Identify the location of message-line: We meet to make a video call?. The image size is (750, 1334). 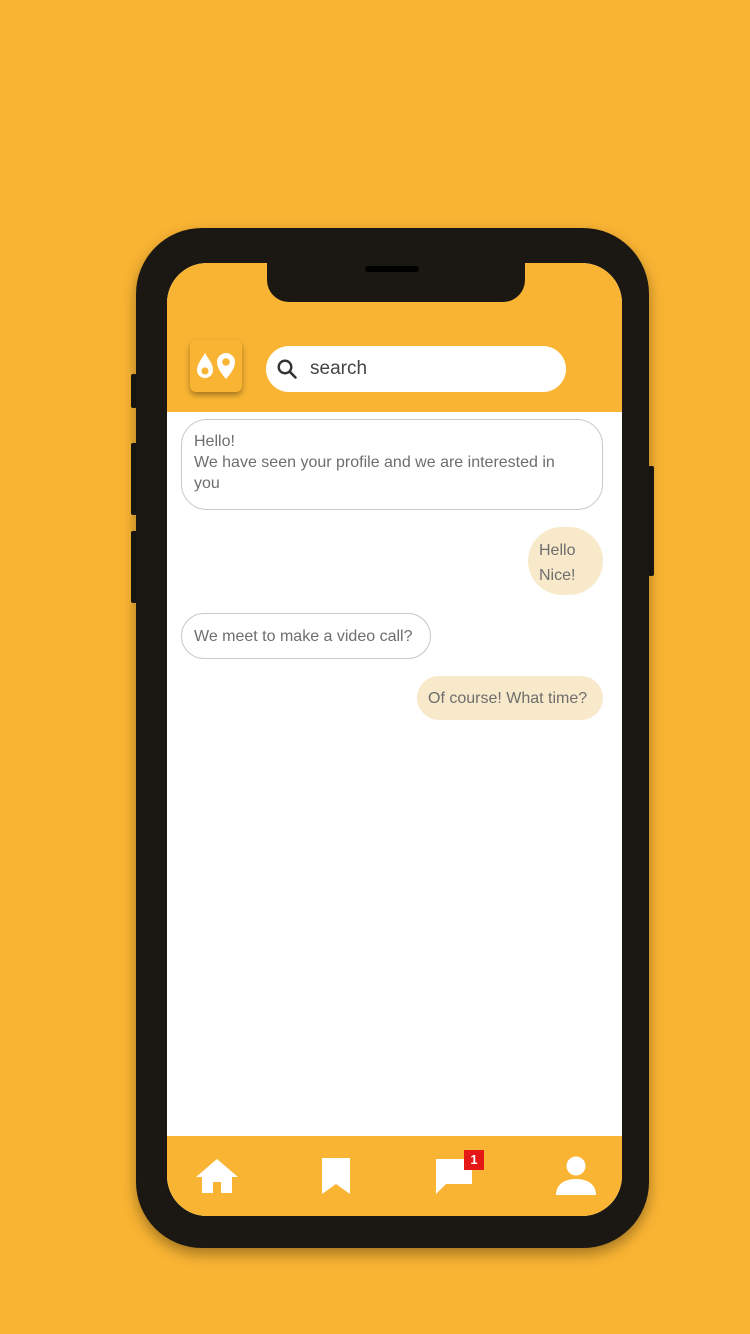
(303, 636).